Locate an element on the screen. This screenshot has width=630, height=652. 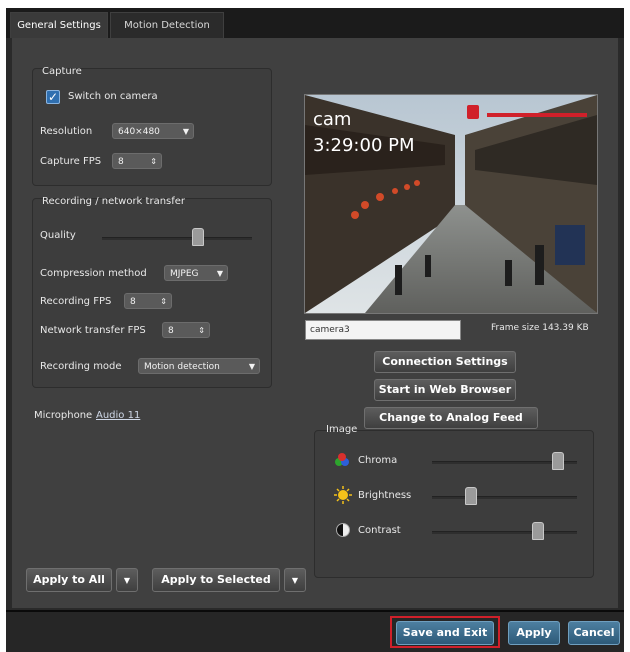
watermark-bar is located at coordinates (537, 115).